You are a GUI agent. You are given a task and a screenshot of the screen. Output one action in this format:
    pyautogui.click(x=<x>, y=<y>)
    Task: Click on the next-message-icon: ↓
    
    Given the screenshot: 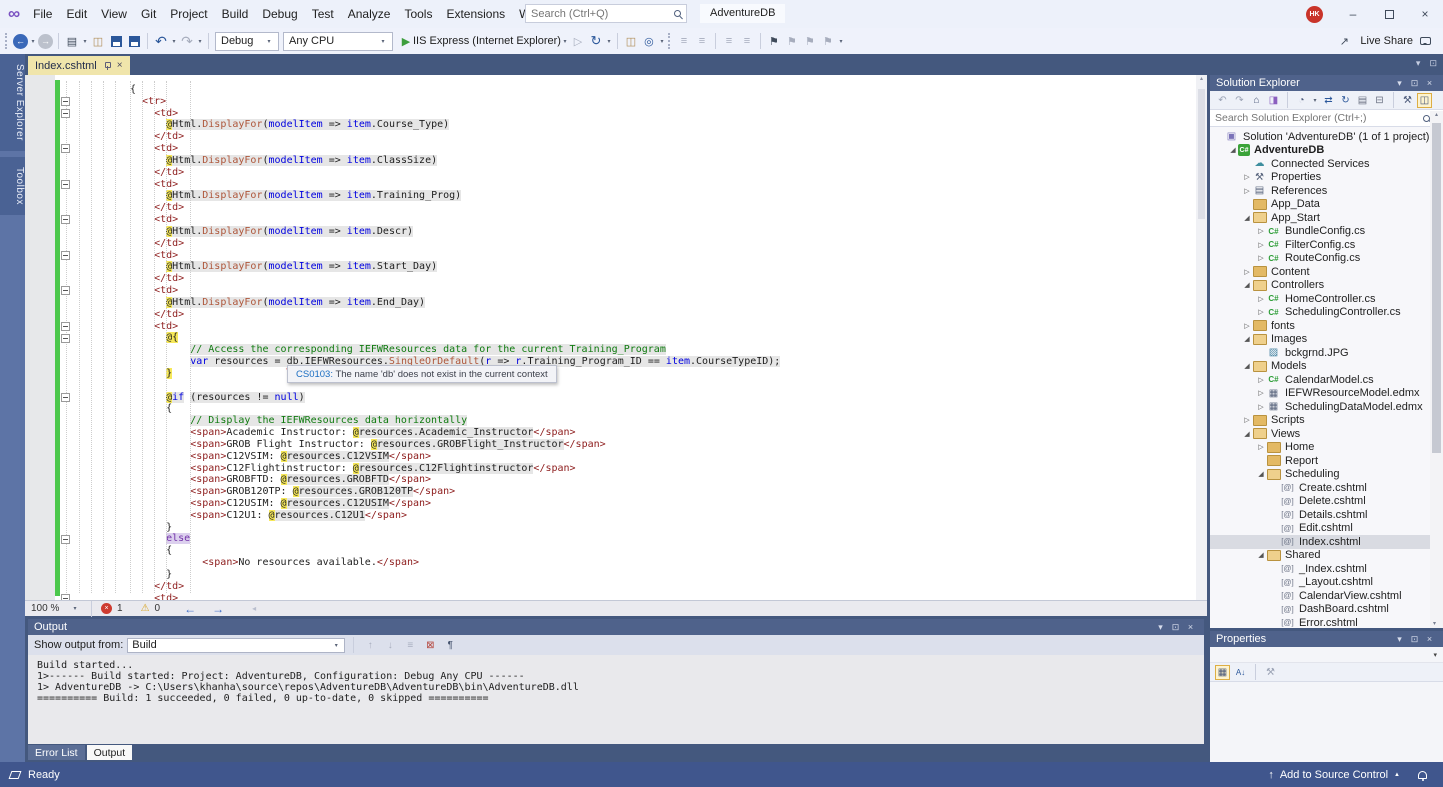 What is the action you would take?
    pyautogui.click(x=390, y=645)
    